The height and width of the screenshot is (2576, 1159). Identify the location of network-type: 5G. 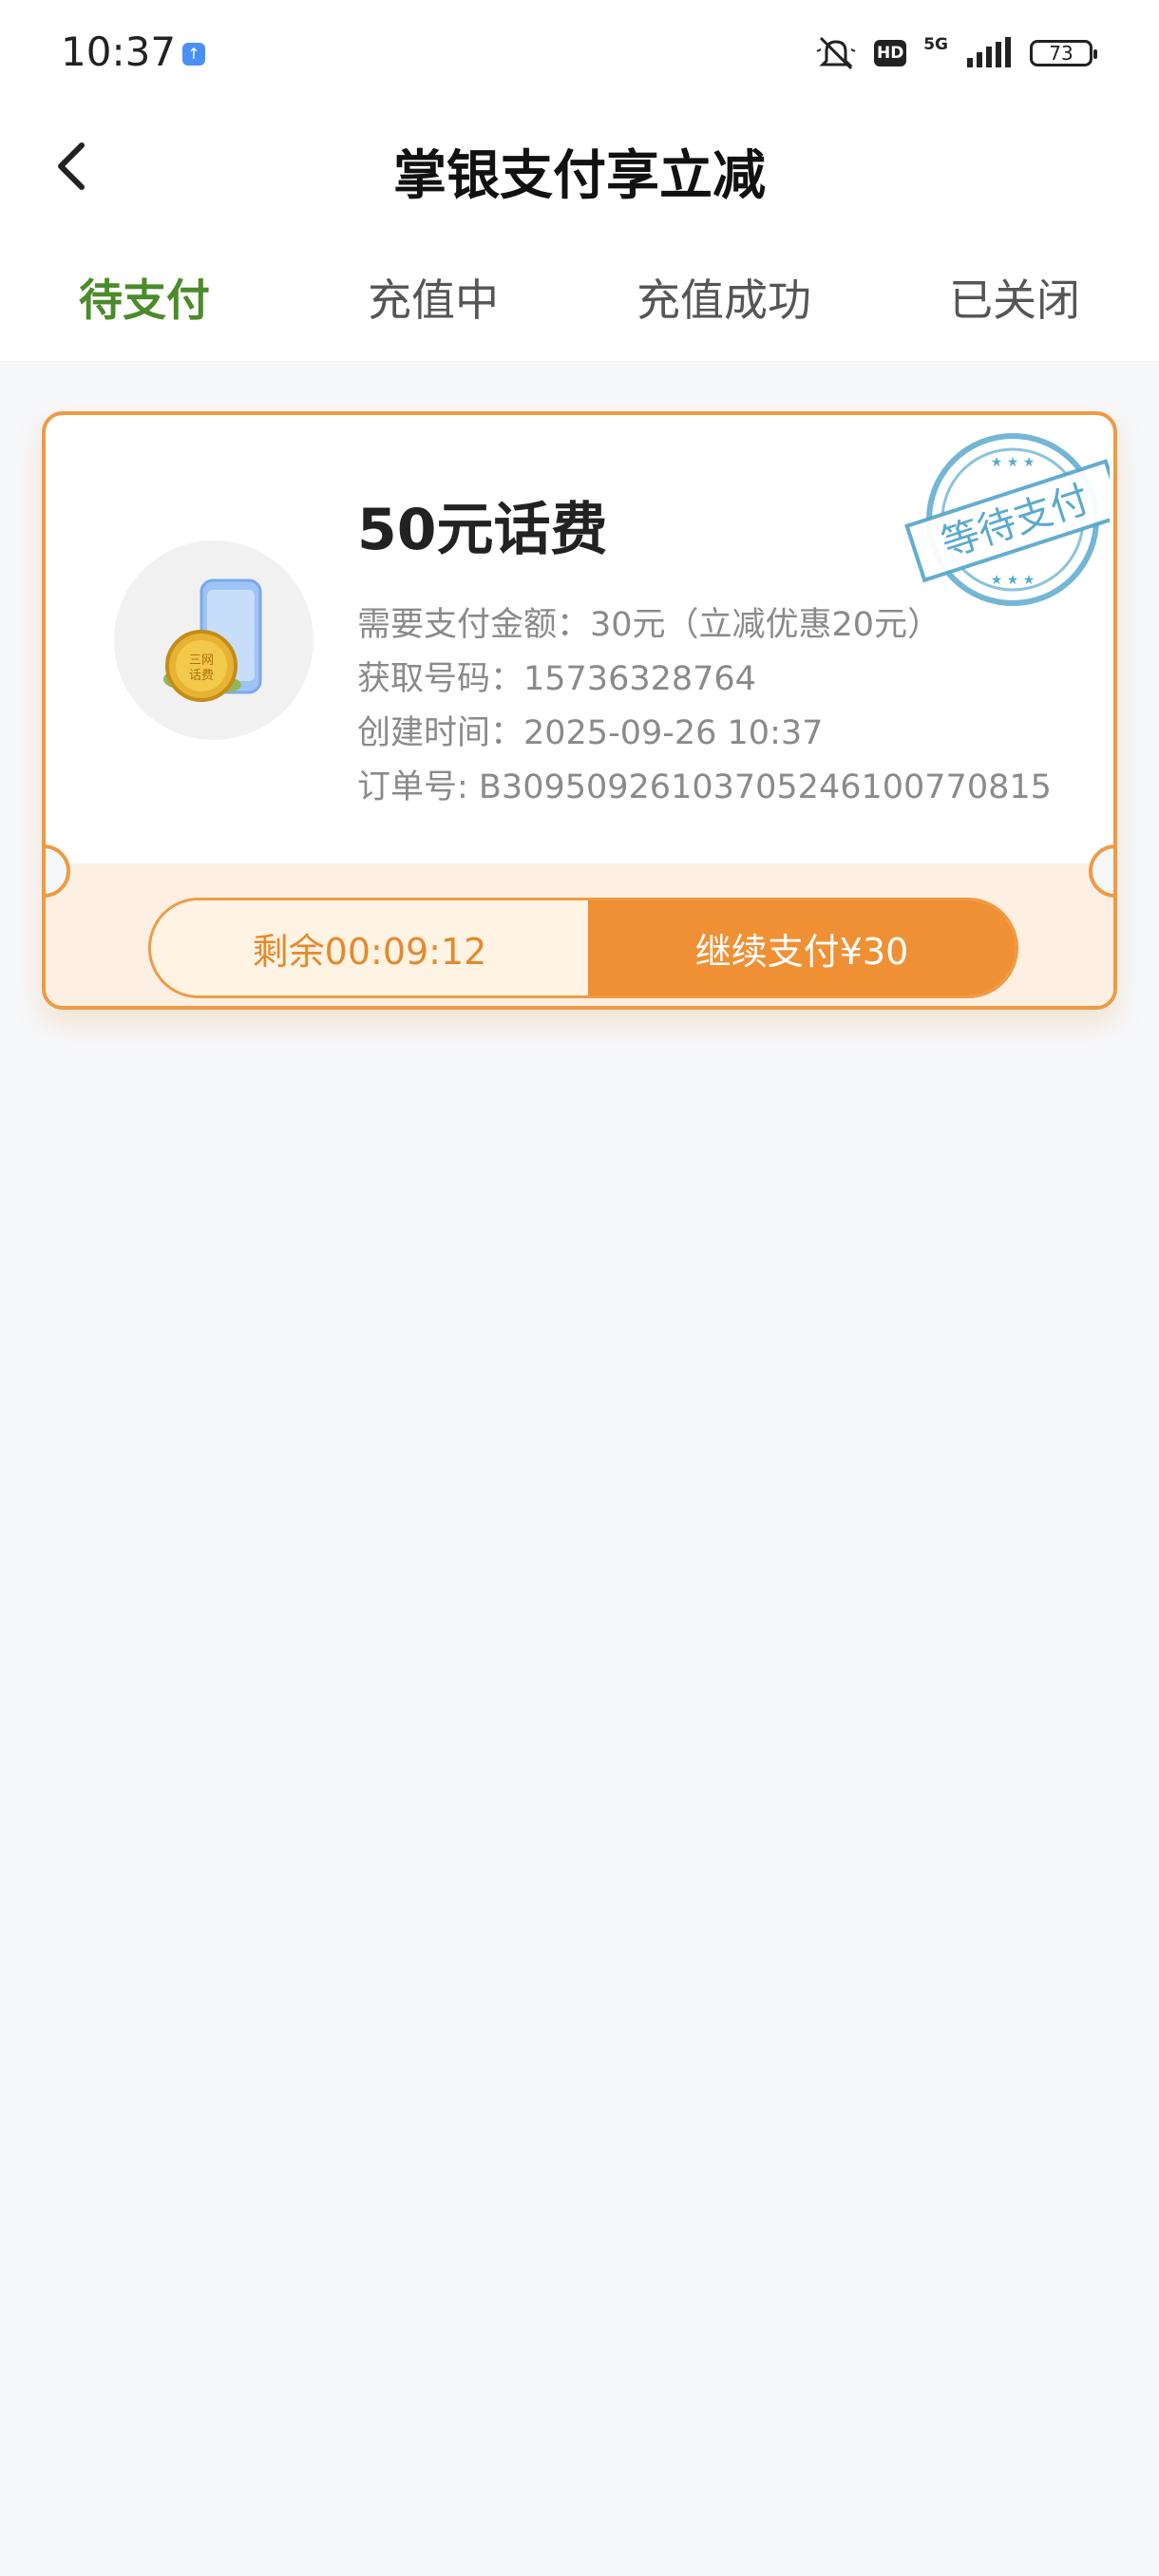
(935, 44).